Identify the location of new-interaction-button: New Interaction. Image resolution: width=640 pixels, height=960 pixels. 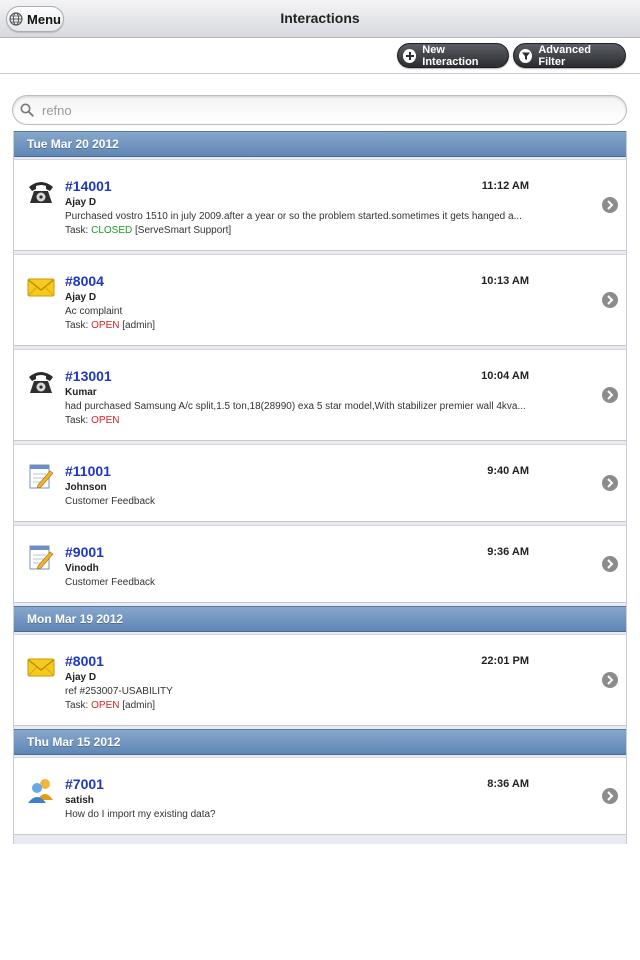
(453, 55).